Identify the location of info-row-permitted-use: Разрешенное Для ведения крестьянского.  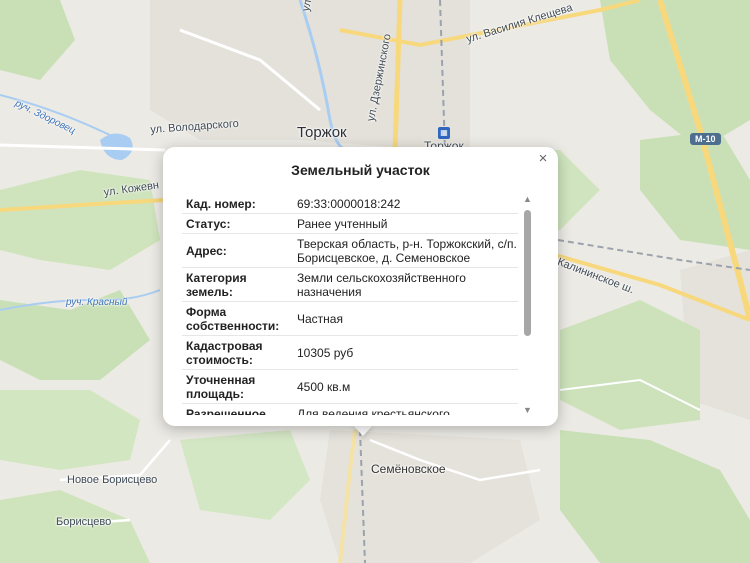
(350, 410).